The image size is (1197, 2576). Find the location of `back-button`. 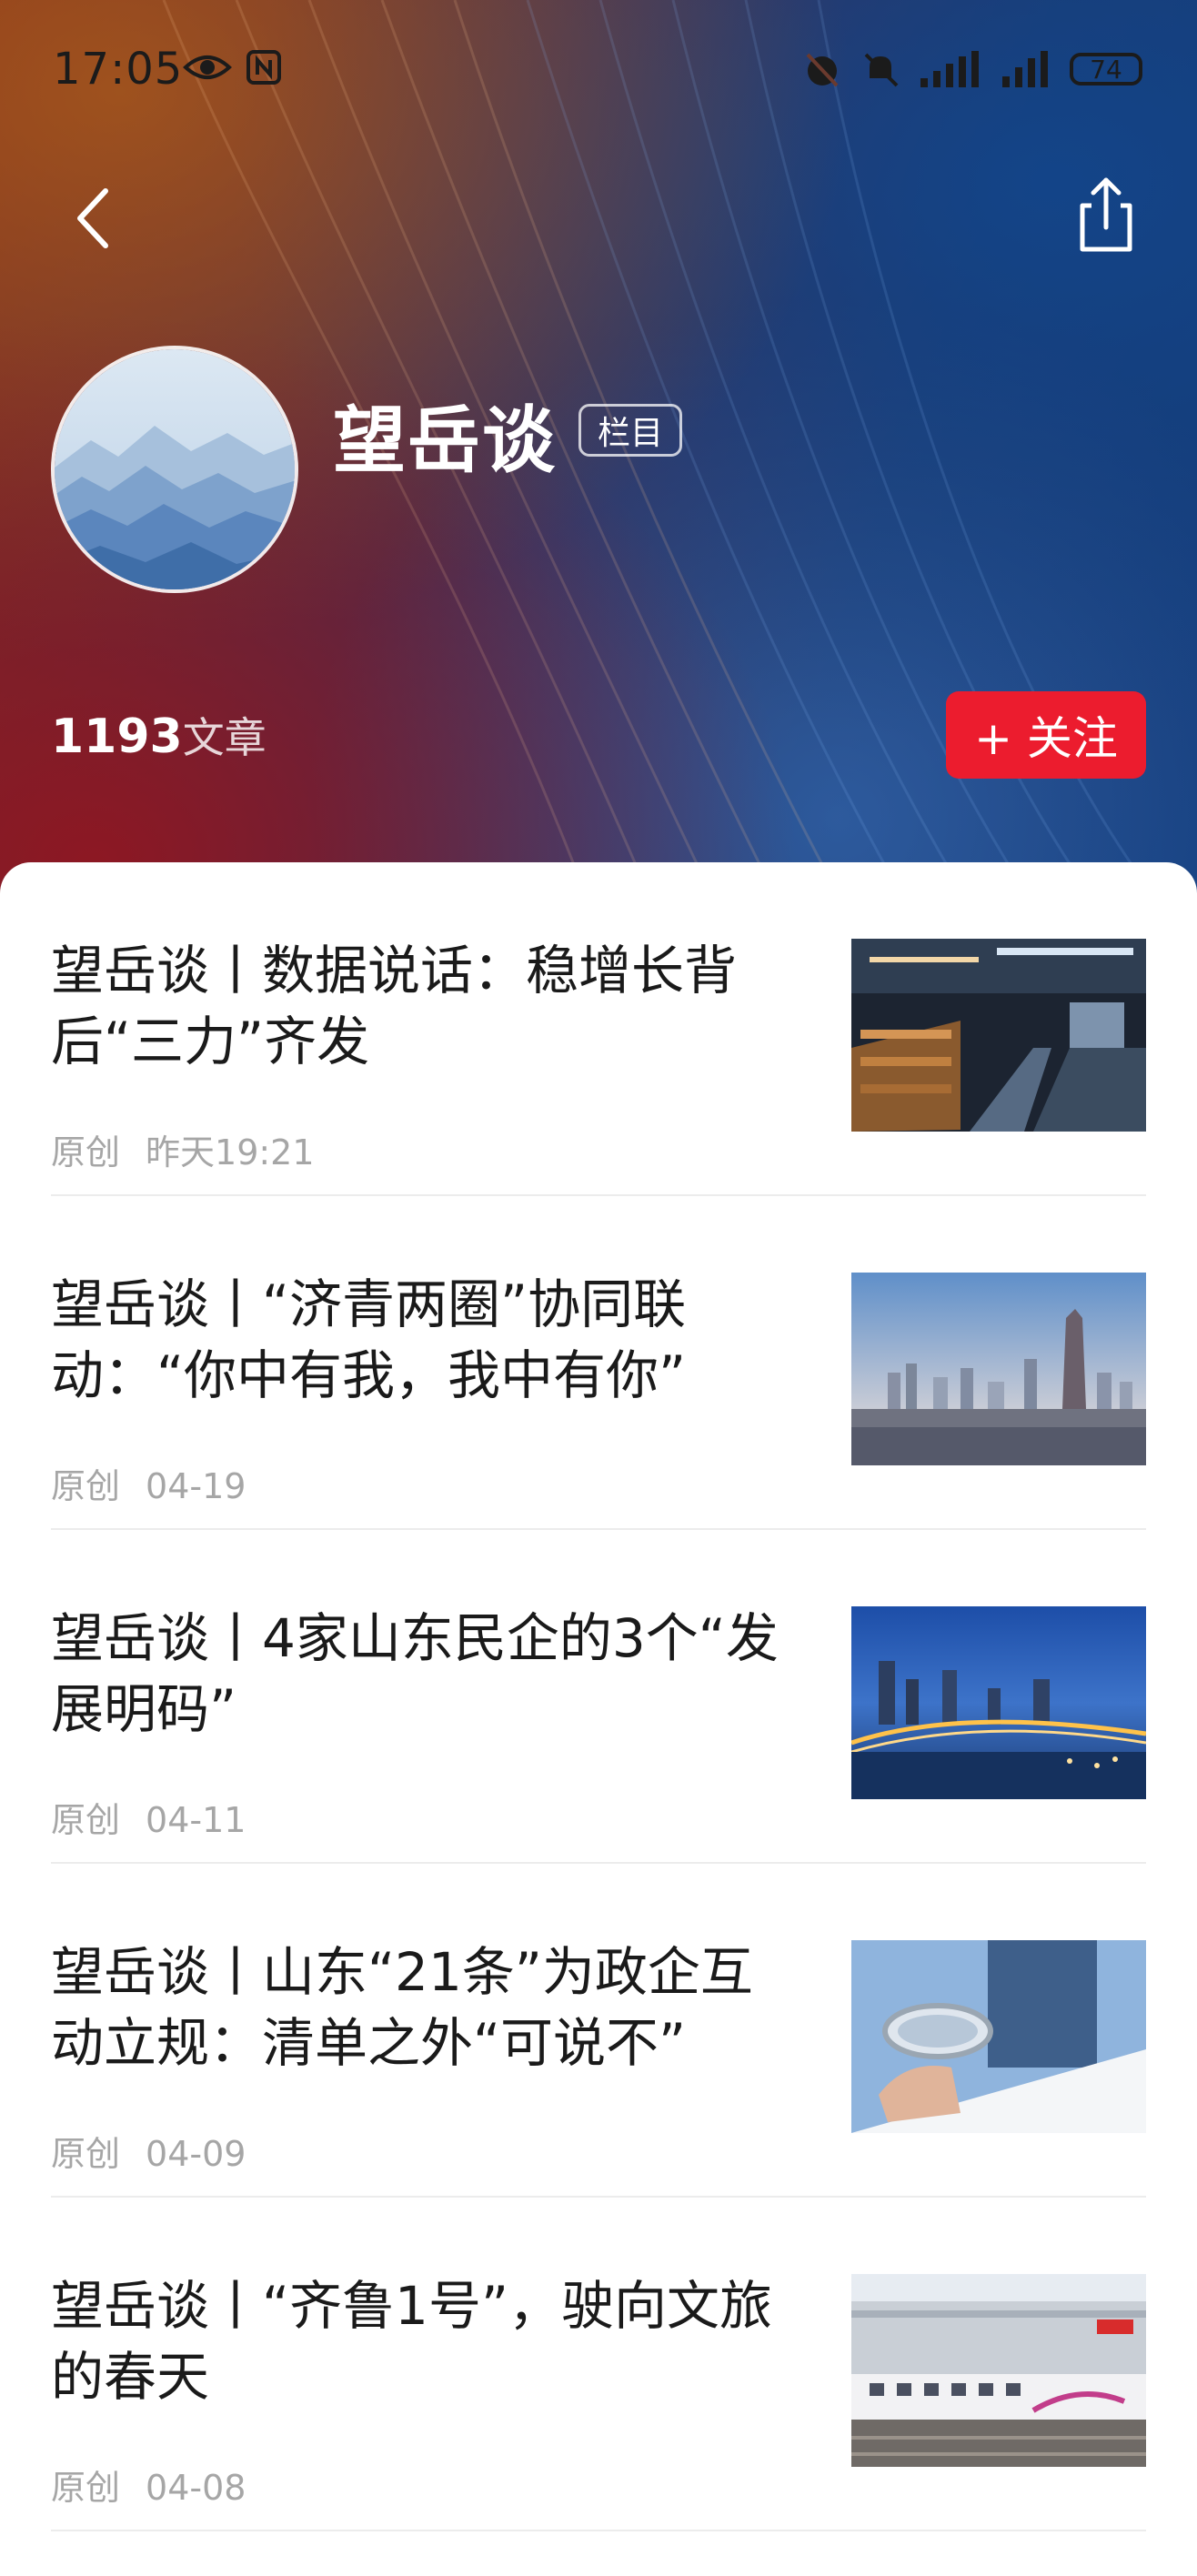

back-button is located at coordinates (91, 218).